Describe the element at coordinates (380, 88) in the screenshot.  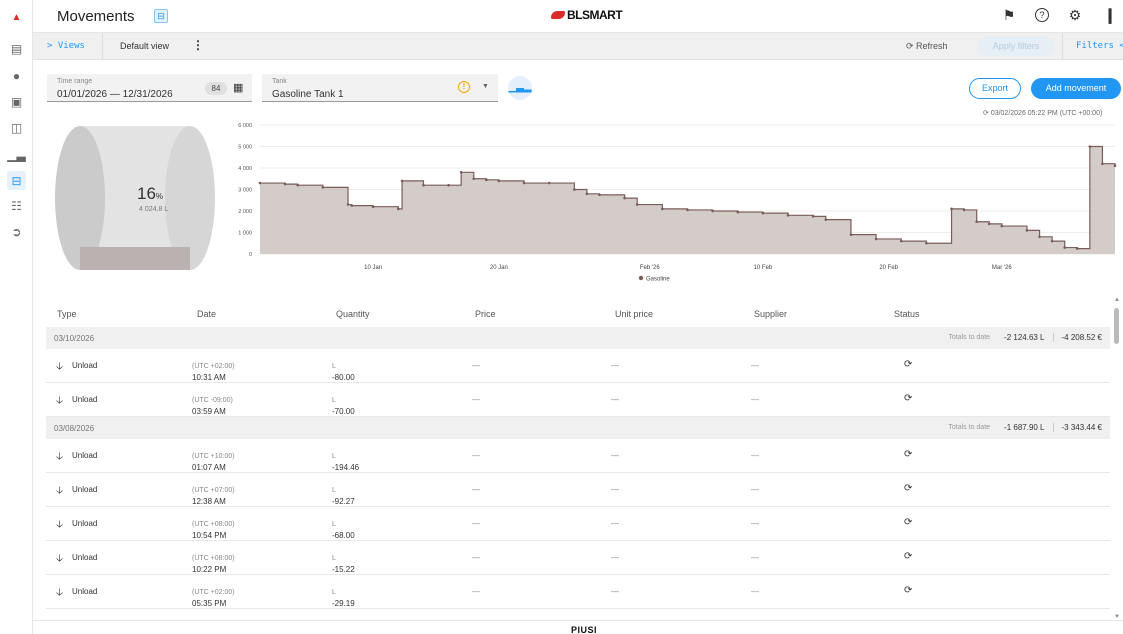
I see `tank-select: Tank Gasoline Tank 1 ! ▼` at that location.